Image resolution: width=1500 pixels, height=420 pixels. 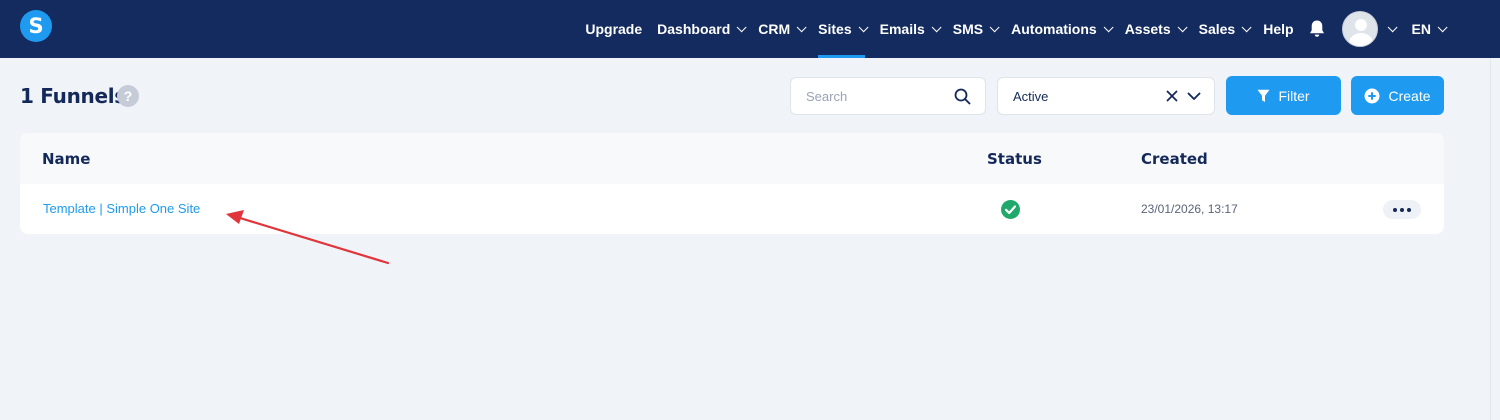 I want to click on language-selector: EN, so click(x=1429, y=29).